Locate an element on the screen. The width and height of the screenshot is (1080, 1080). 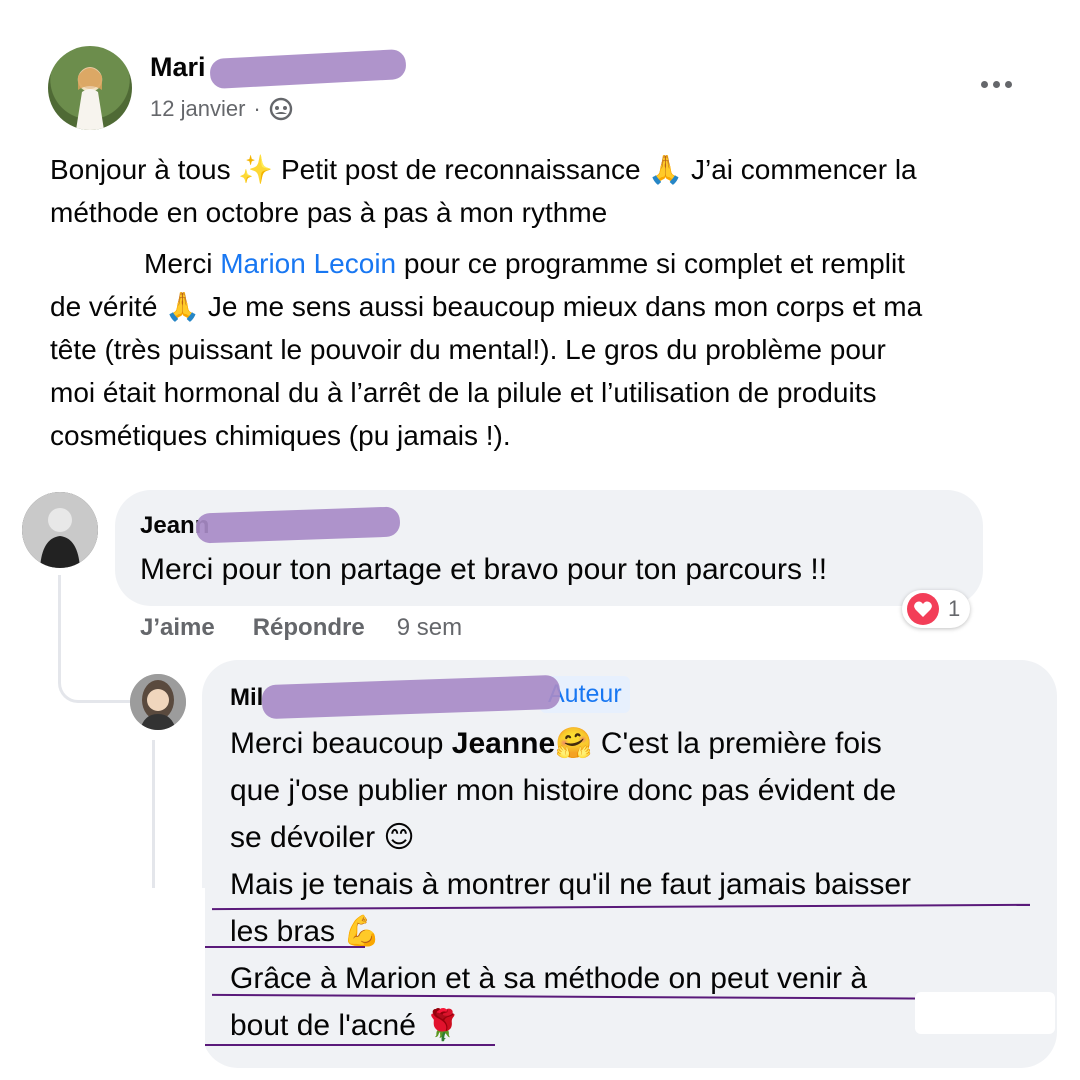
more-options-icon is located at coordinates (996, 84).